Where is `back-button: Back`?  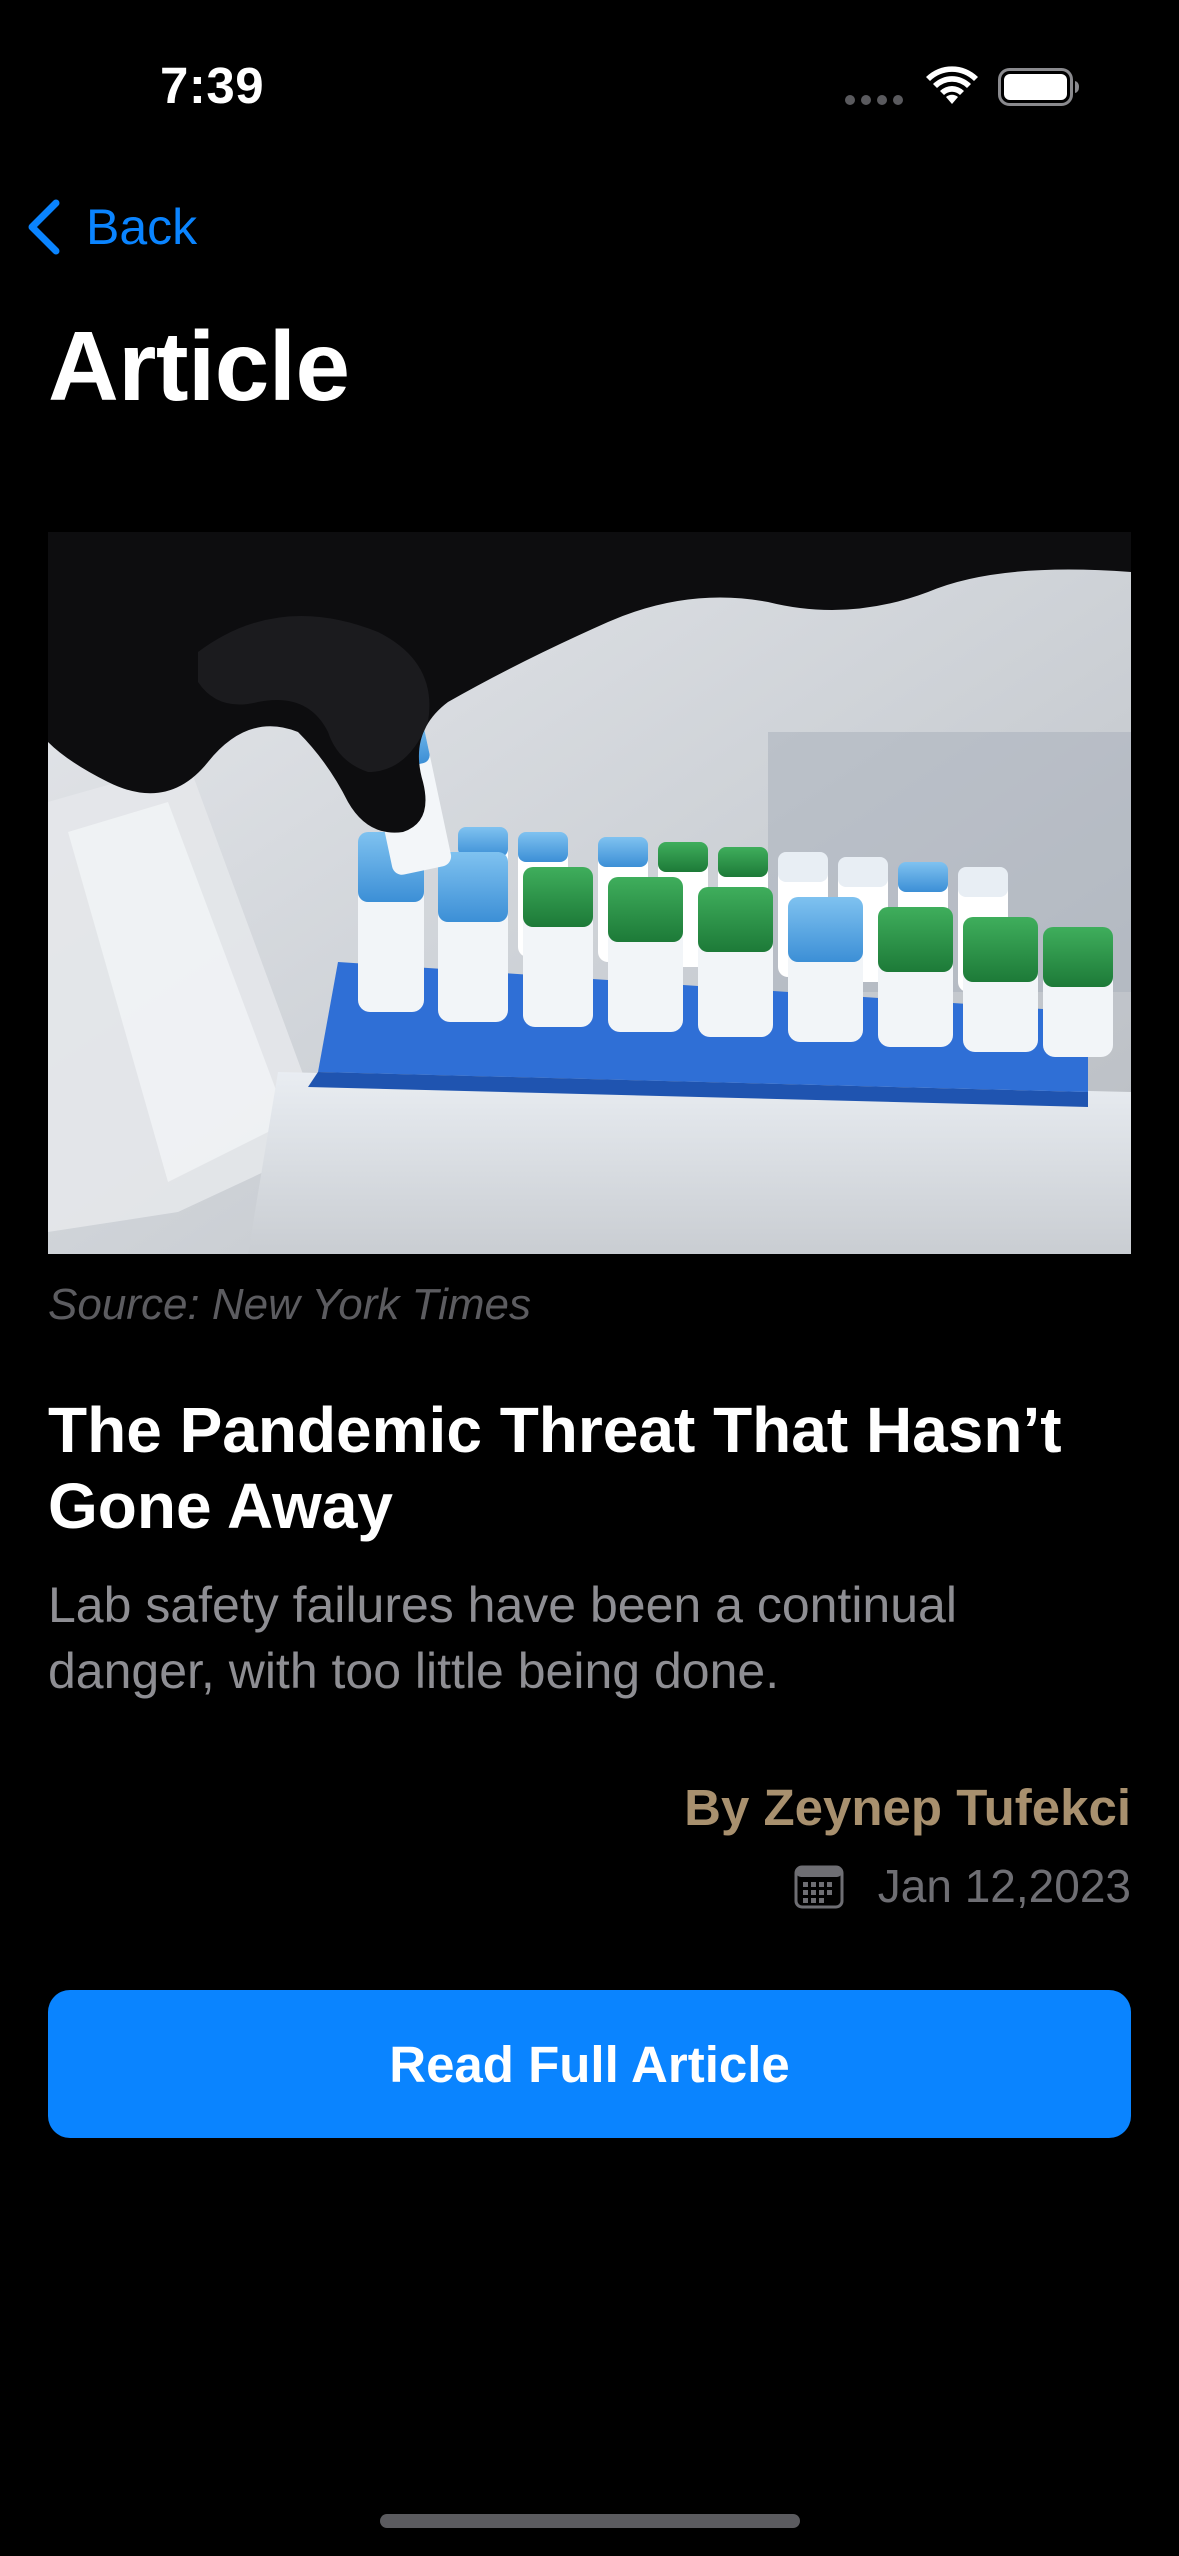
back-button: Back is located at coordinates (110, 227).